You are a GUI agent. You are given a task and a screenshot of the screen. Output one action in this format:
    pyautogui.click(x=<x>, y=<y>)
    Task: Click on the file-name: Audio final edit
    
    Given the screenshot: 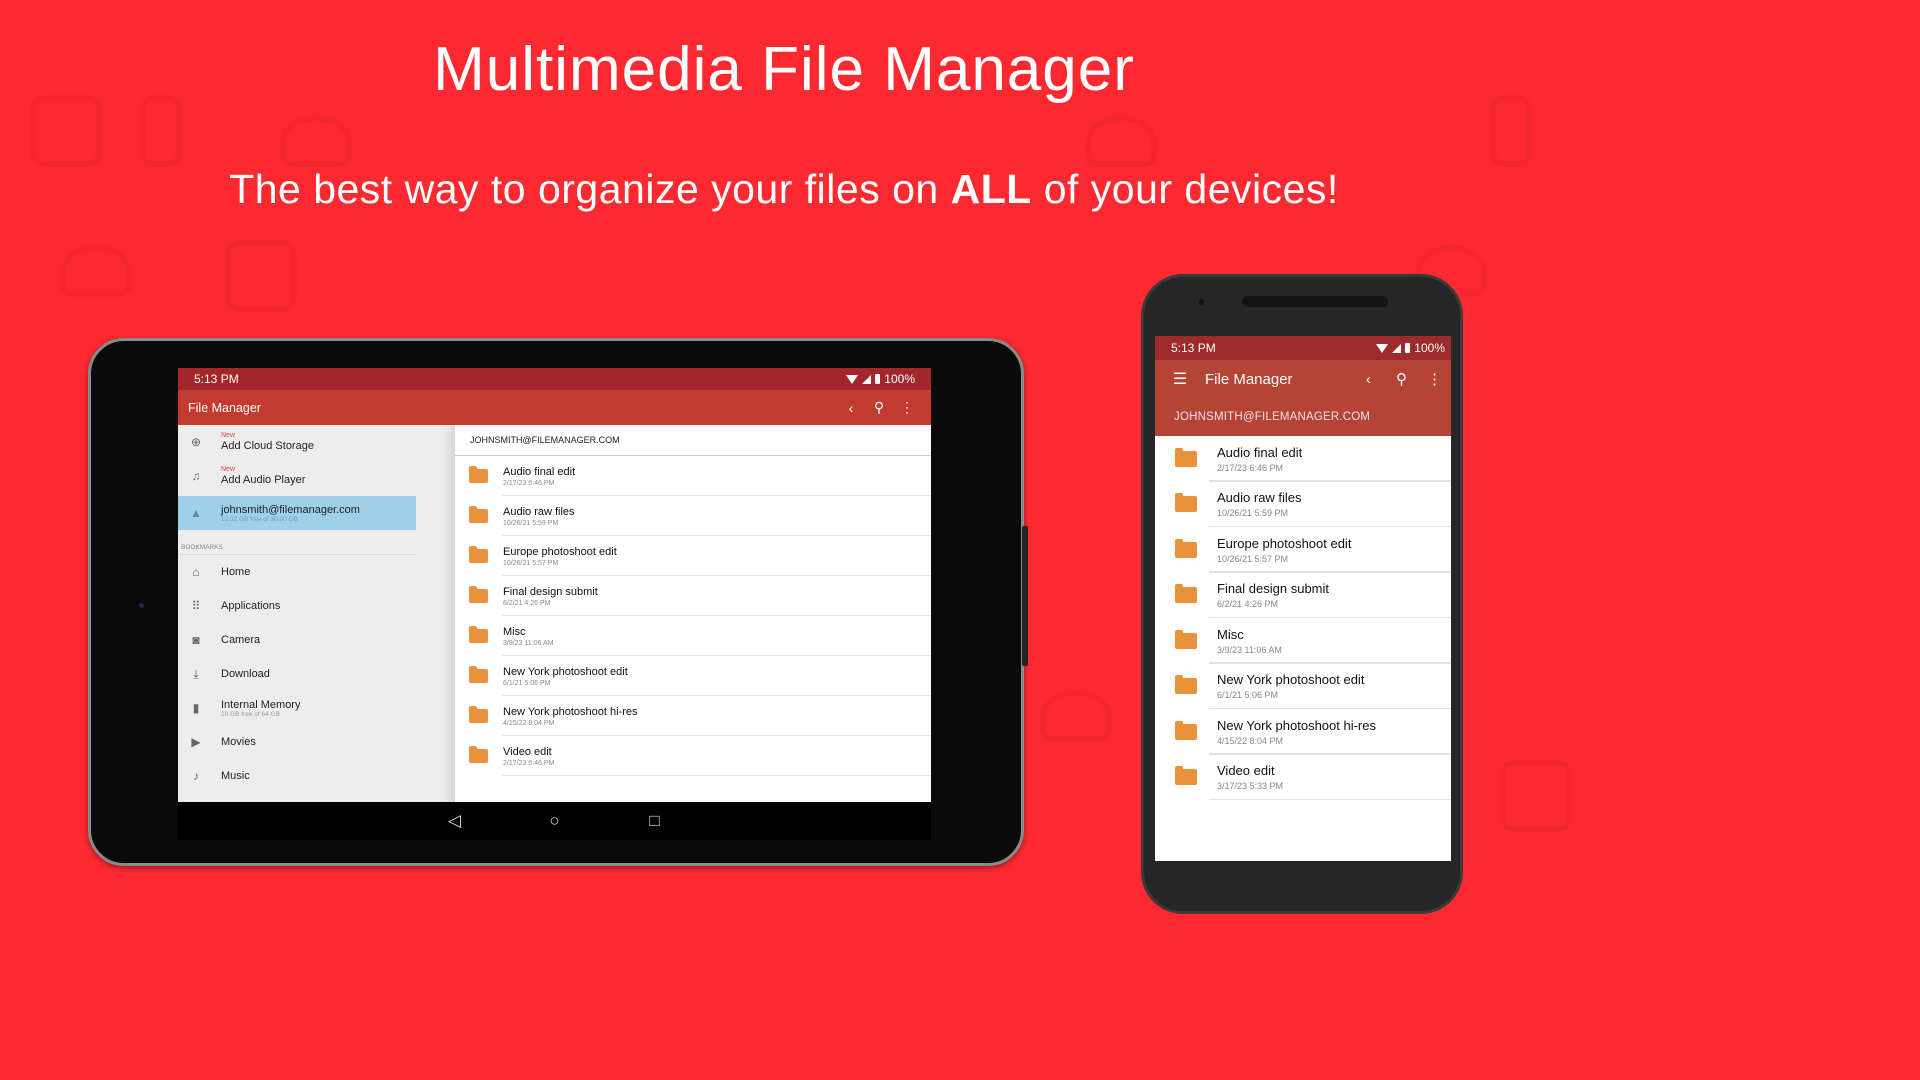 What is the action you would take?
    pyautogui.click(x=539, y=471)
    